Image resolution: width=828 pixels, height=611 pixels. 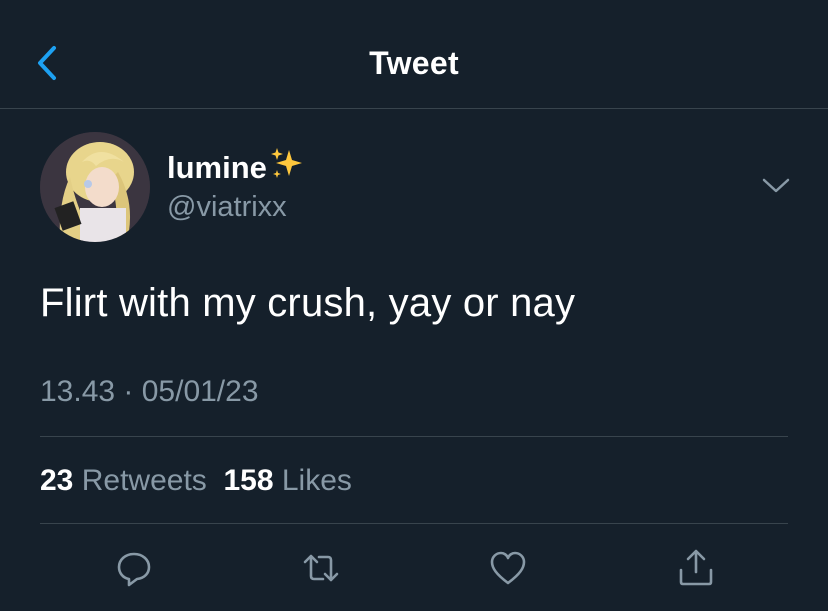 What do you see at coordinates (308, 303) in the screenshot?
I see `tweet-text: Flirt with my crush, yay or nay` at bounding box center [308, 303].